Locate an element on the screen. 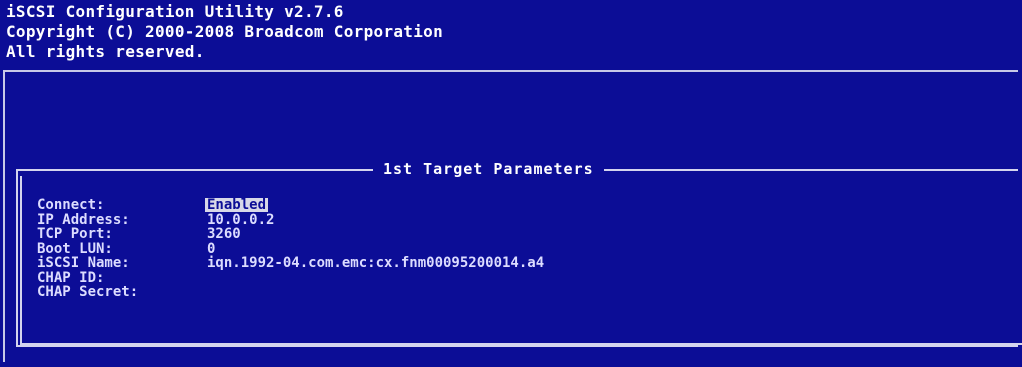  panel-title: 1st Target Parameters is located at coordinates (488, 169).